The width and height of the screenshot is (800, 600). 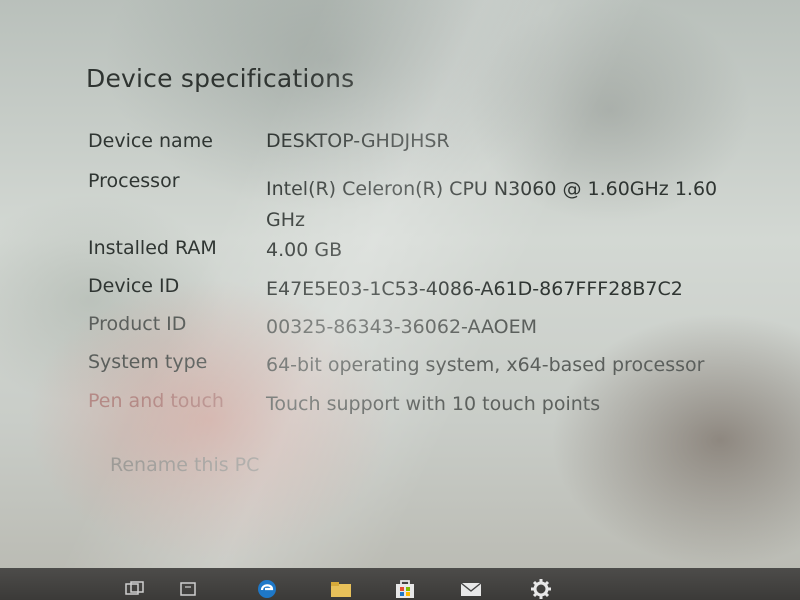 What do you see at coordinates (358, 141) in the screenshot?
I see `spec-value: DESKTOP-GHDJHSR` at bounding box center [358, 141].